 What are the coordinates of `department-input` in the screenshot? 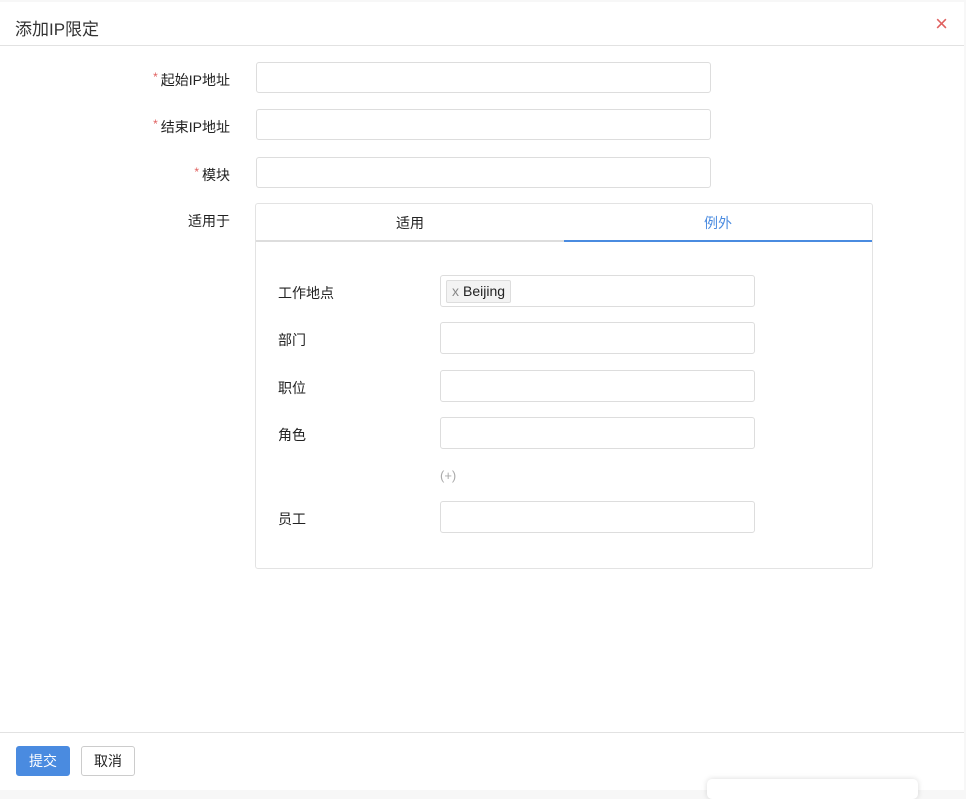 It's located at (597, 338).